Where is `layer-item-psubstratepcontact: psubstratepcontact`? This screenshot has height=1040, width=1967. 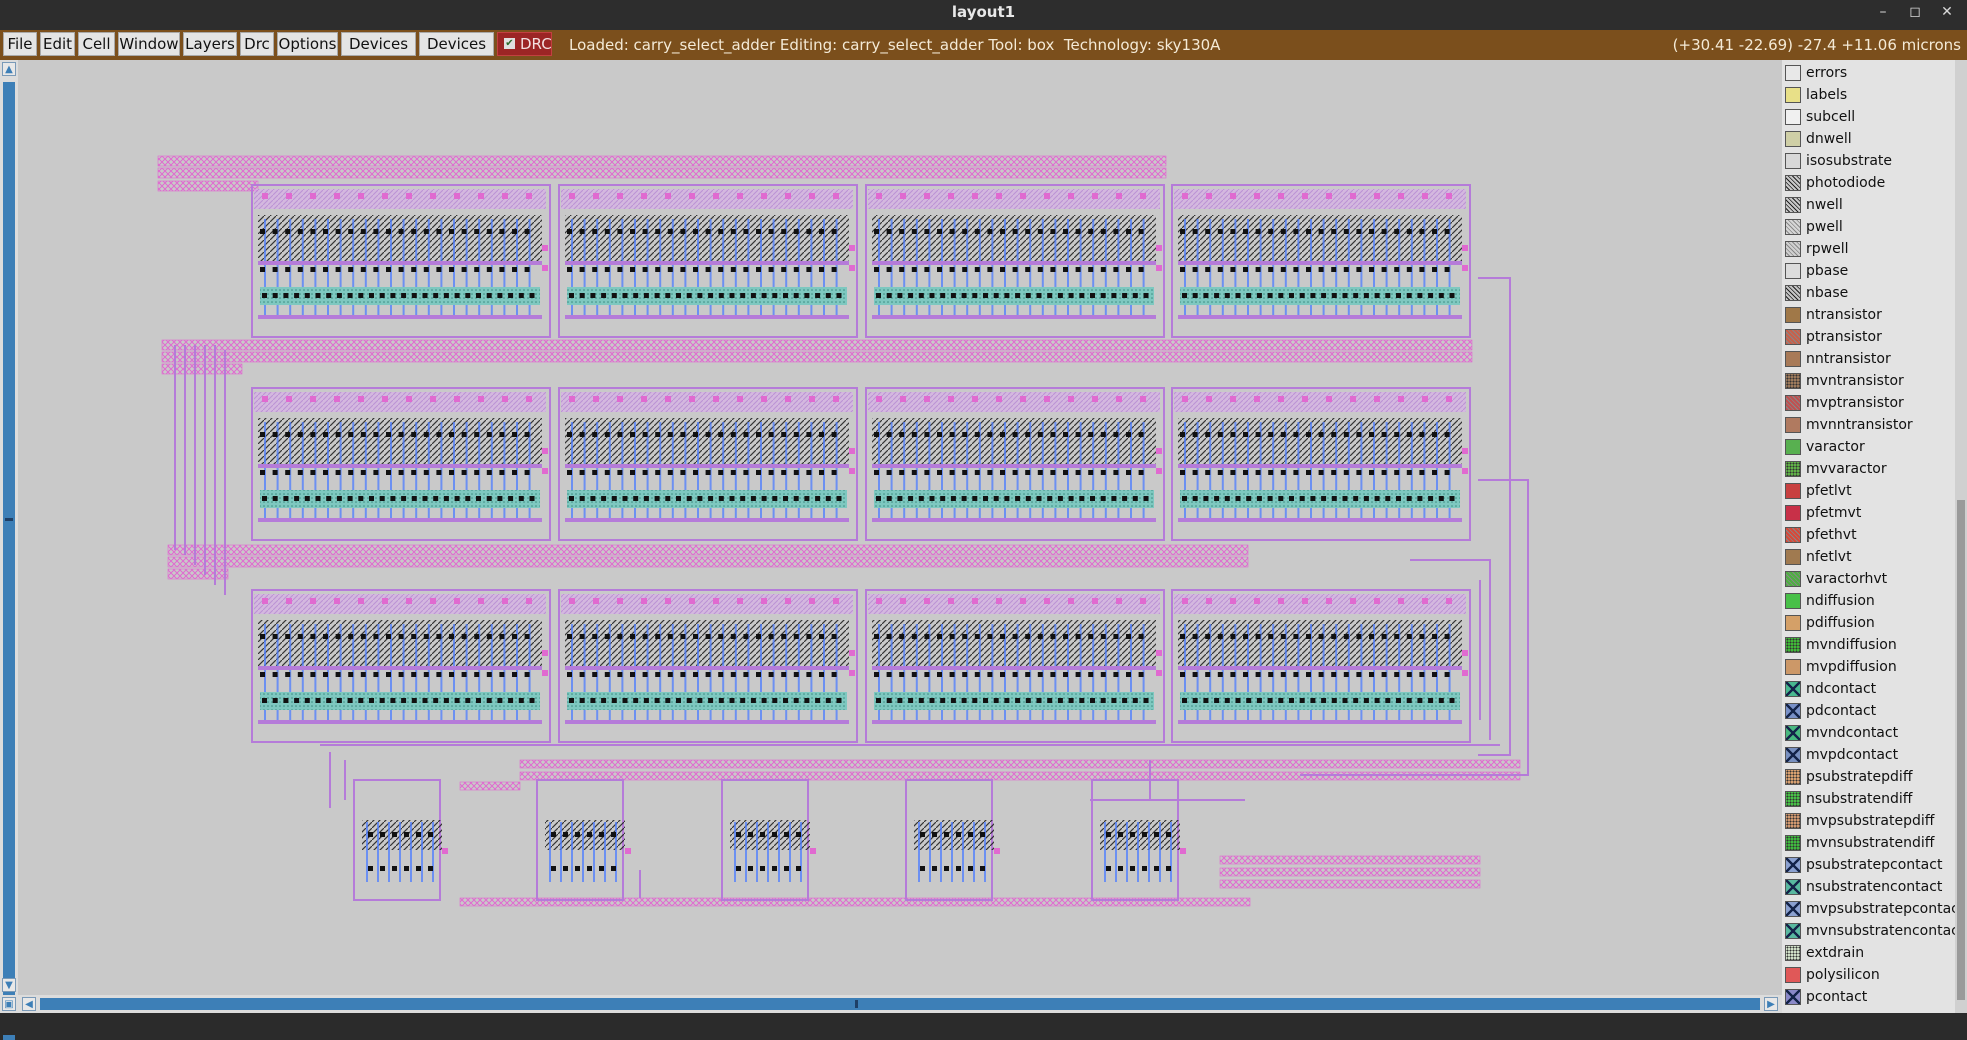
layer-item-psubstratepcontact: psubstratepcontact is located at coordinates (1868, 865).